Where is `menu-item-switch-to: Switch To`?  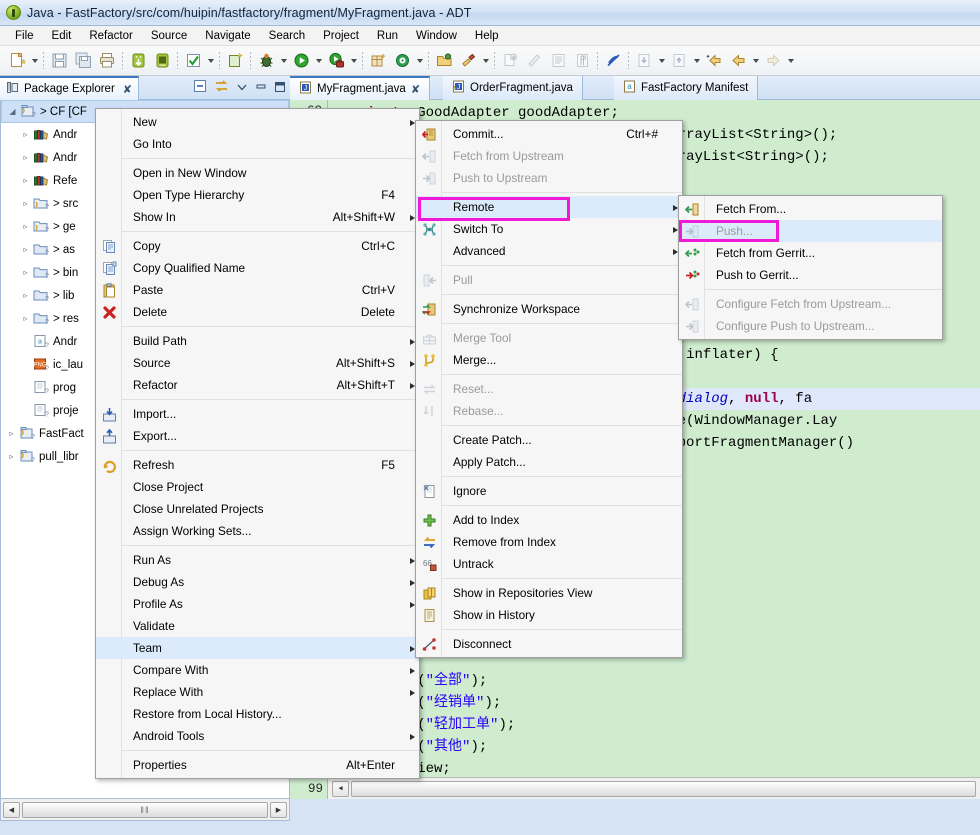
menu-item-switch-to: Switch To is located at coordinates (549, 229).